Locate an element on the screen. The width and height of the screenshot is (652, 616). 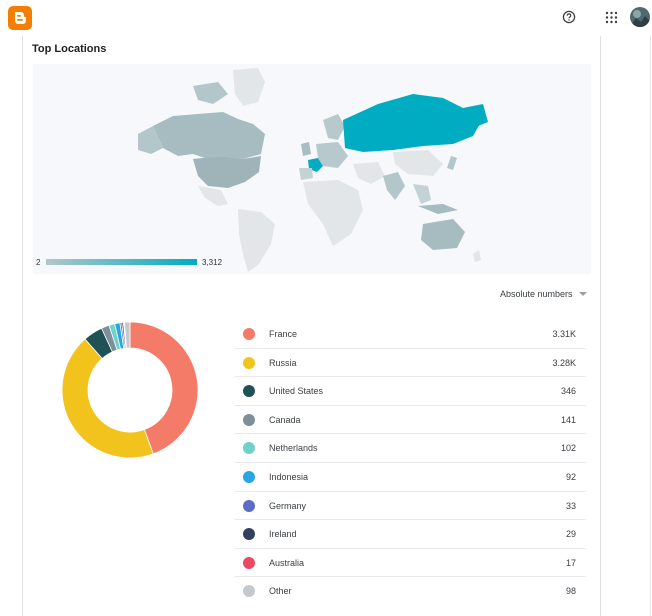
blogger-logo-icon is located at coordinates (20, 18).